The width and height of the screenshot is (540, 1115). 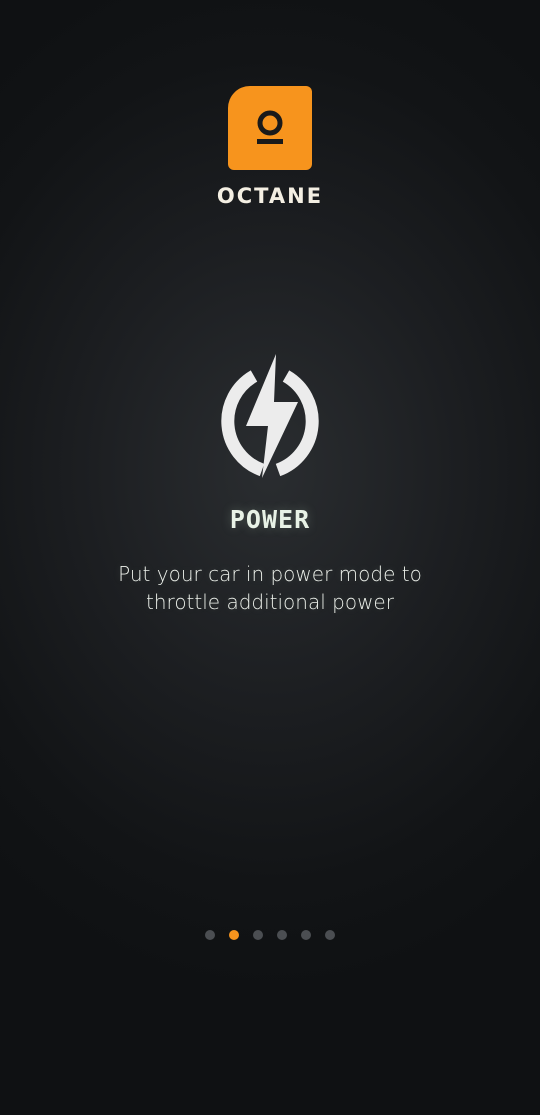 What do you see at coordinates (270, 935) in the screenshot?
I see `page-indicator` at bounding box center [270, 935].